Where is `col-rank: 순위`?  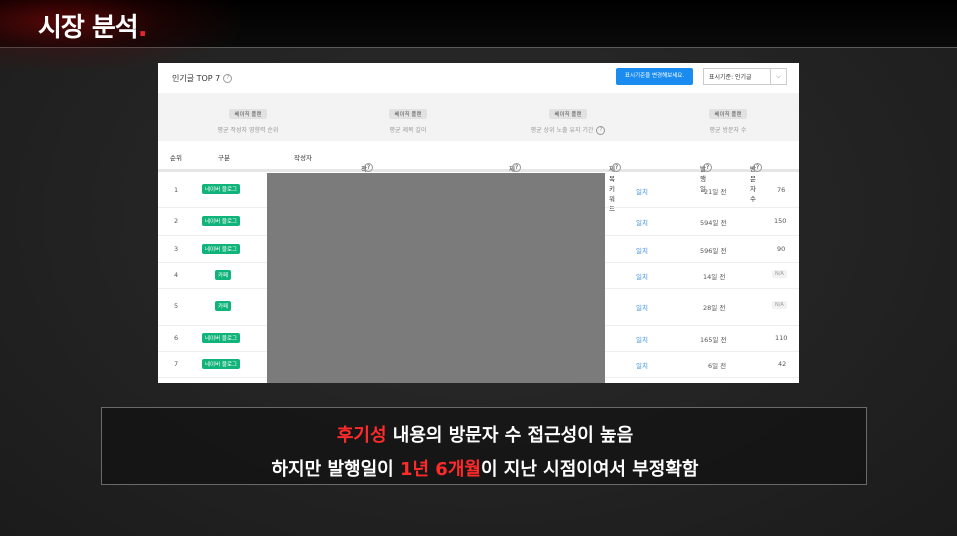
col-rank: 순위 is located at coordinates (176, 158).